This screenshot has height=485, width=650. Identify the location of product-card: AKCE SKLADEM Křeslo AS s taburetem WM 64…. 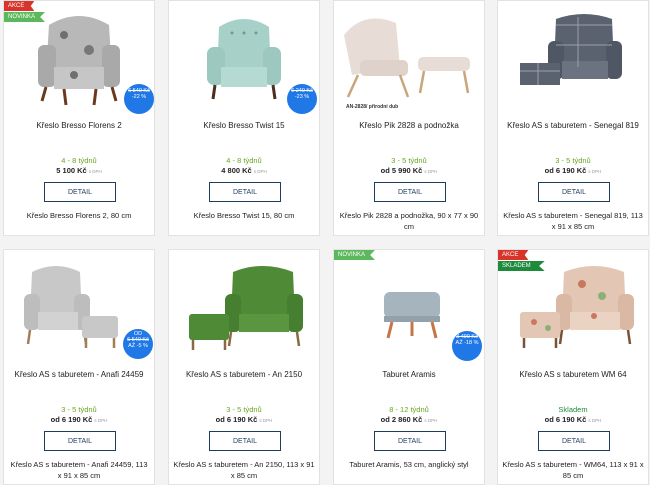
(573, 367).